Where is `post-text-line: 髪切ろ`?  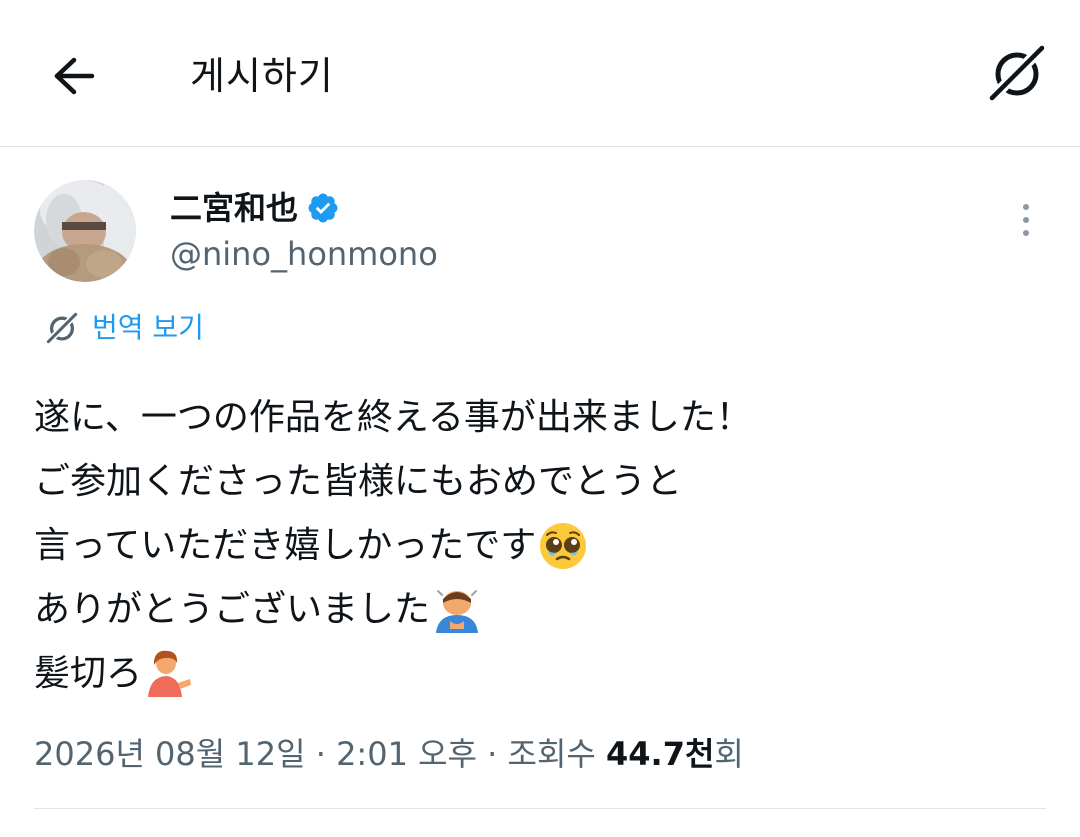
post-text-line: 髪切ろ is located at coordinates (539, 674).